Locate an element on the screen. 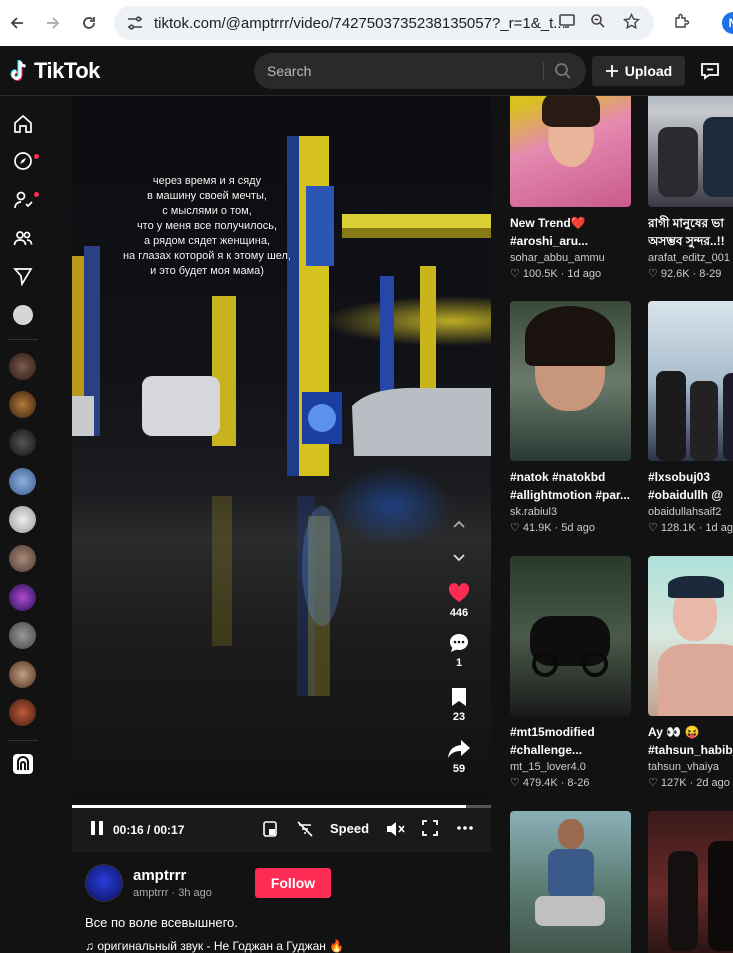 The width and height of the screenshot is (733, 953). video-card-user: sohar_abbu_ammu is located at coordinates (570, 258).